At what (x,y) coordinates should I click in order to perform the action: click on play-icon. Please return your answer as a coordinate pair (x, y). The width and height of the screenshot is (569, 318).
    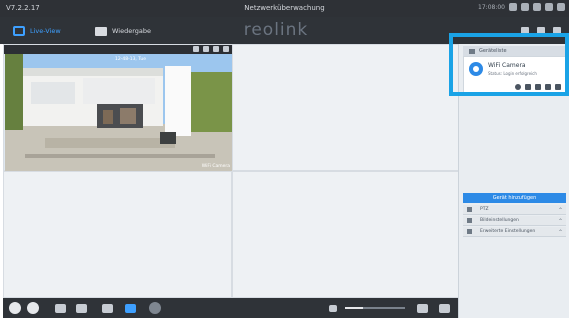
    Looking at the image, I should click on (15, 308).